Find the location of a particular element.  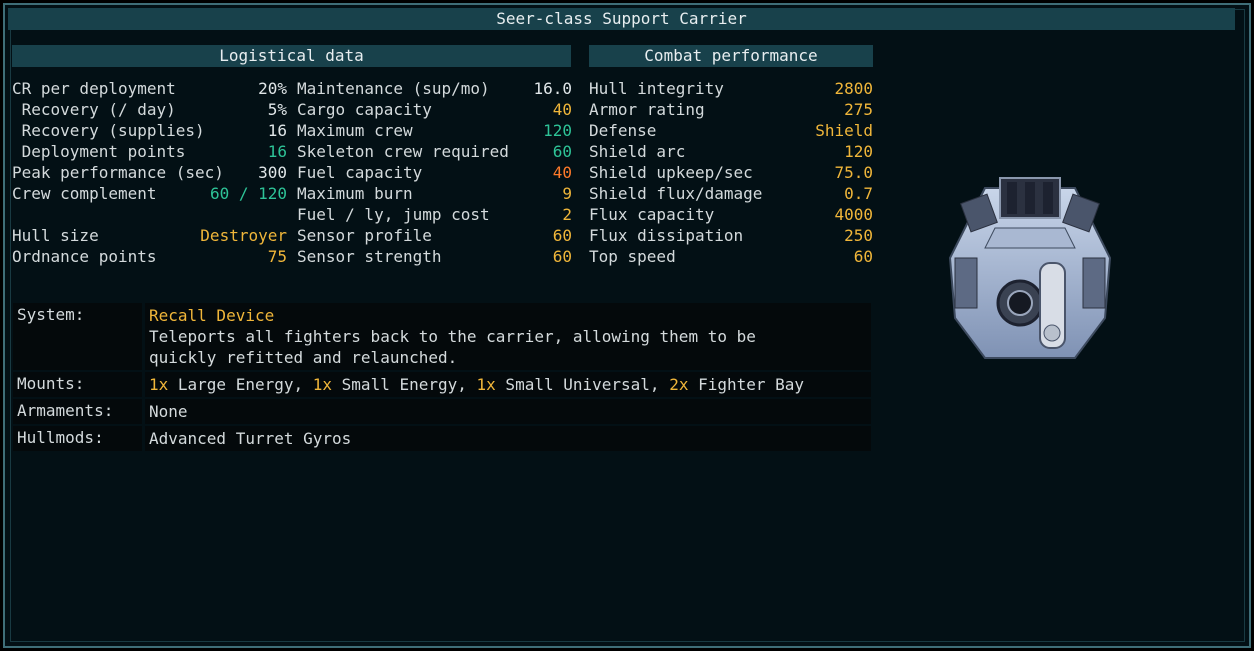

hullmods-label: Hullmods: is located at coordinates (77, 438).